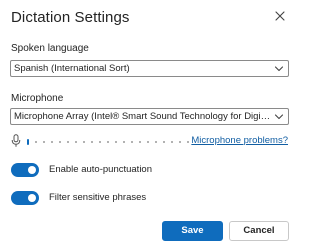 The height and width of the screenshot is (252, 320). What do you see at coordinates (72, 68) in the screenshot?
I see `spoken-language-value: Spanish (International Sort)` at bounding box center [72, 68].